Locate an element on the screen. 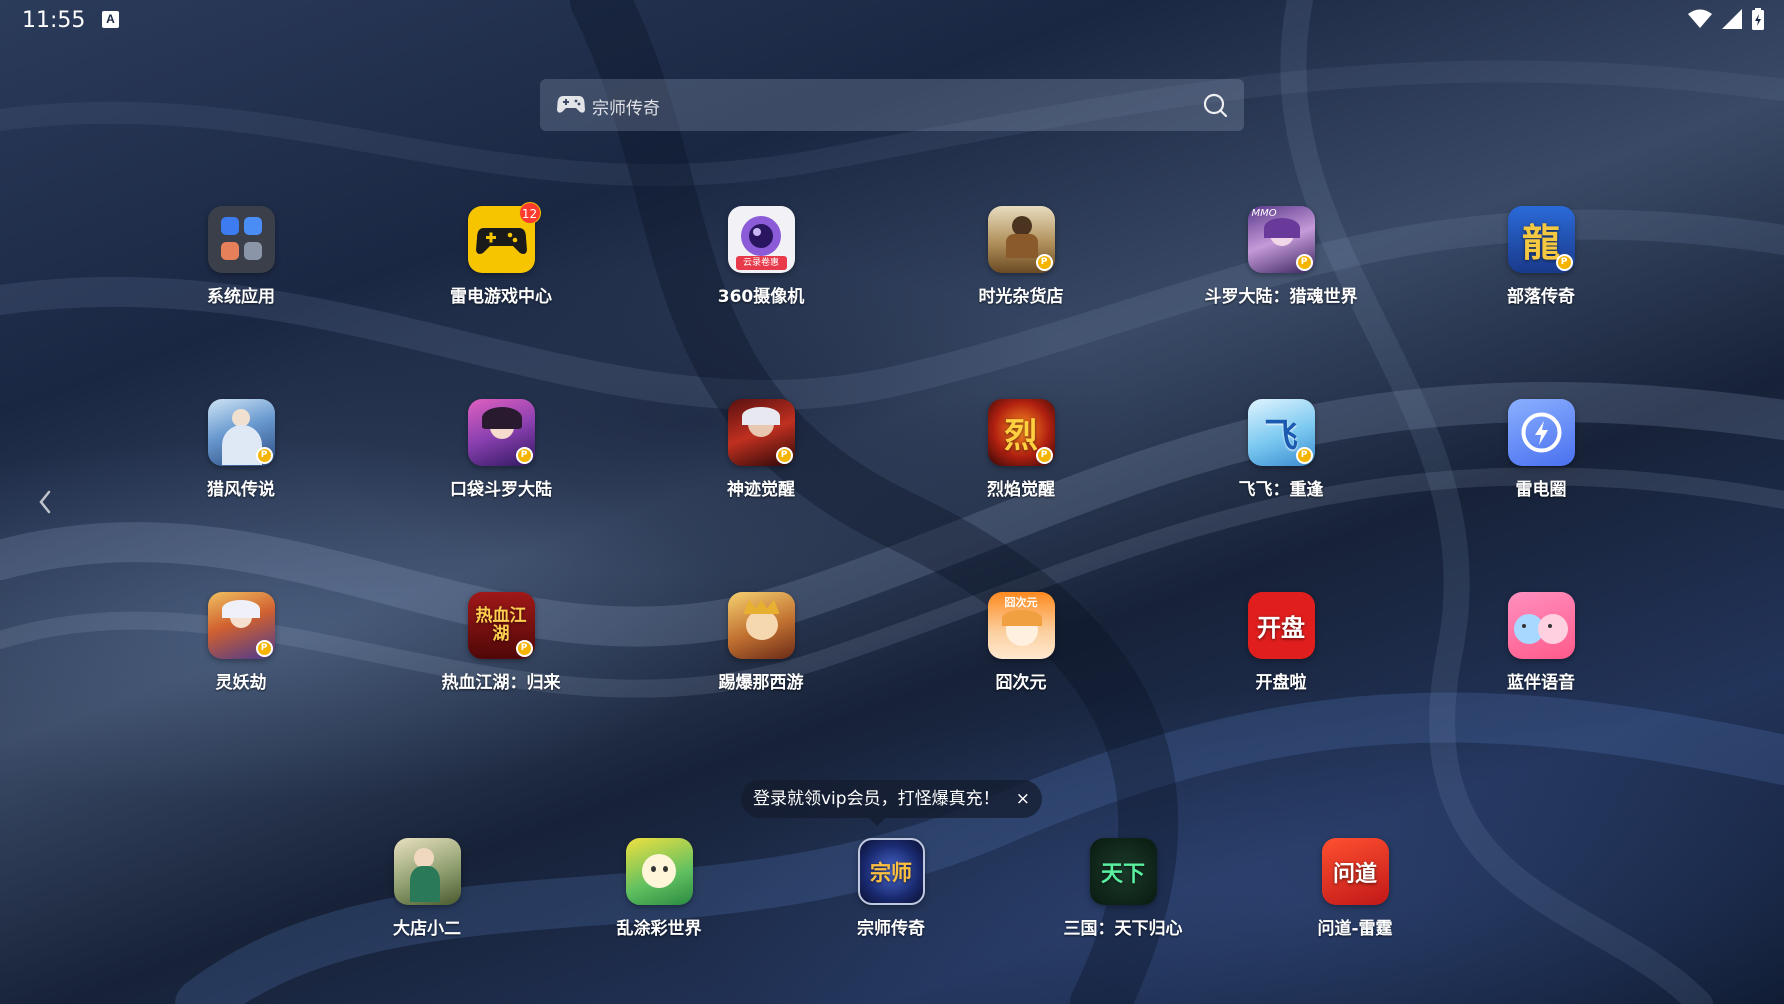  app-360-camera: 云录卷惠 360摄像机 is located at coordinates (761, 256).